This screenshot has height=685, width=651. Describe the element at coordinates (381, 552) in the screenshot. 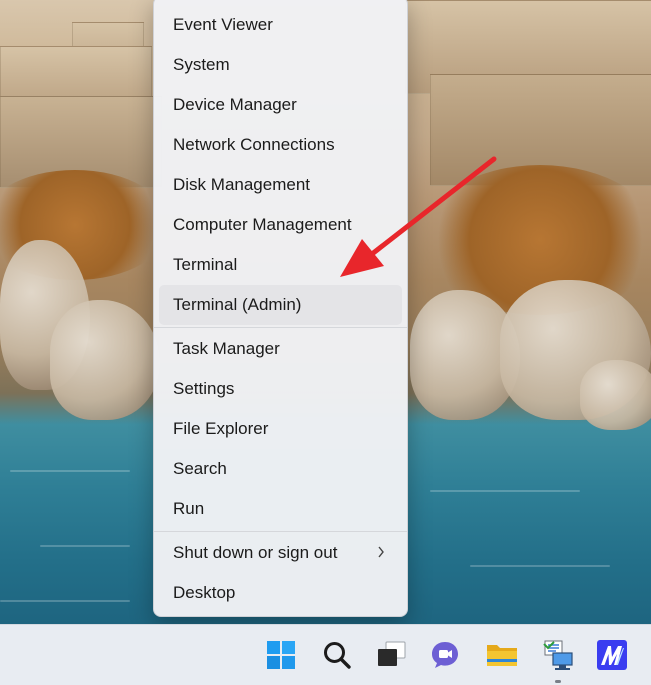

I see `chevron-right-icon` at that location.